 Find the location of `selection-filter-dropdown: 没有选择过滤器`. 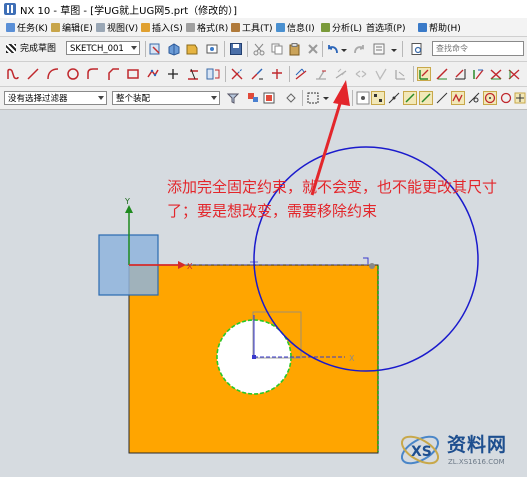

selection-filter-dropdown: 没有选择过滤器 is located at coordinates (55, 98).